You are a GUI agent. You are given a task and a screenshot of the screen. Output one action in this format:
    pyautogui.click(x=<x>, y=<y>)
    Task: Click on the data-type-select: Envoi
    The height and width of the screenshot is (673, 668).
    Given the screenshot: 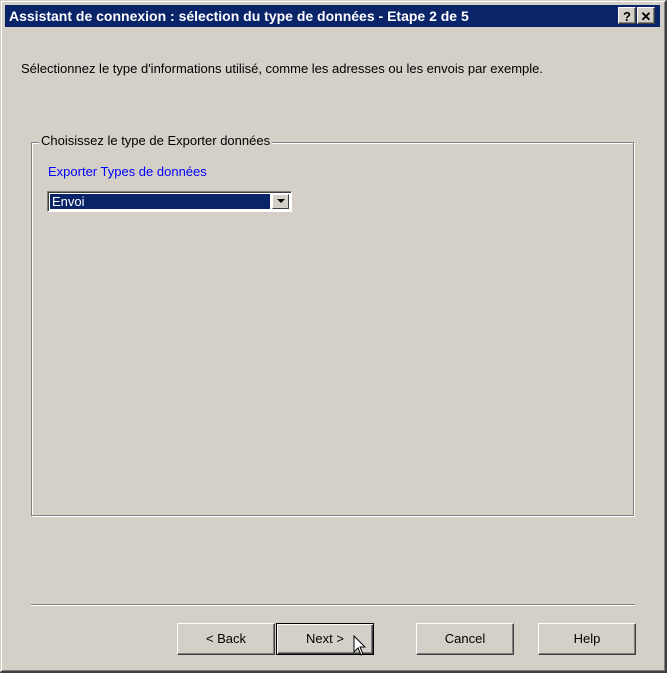 What is the action you would take?
    pyautogui.click(x=169, y=201)
    